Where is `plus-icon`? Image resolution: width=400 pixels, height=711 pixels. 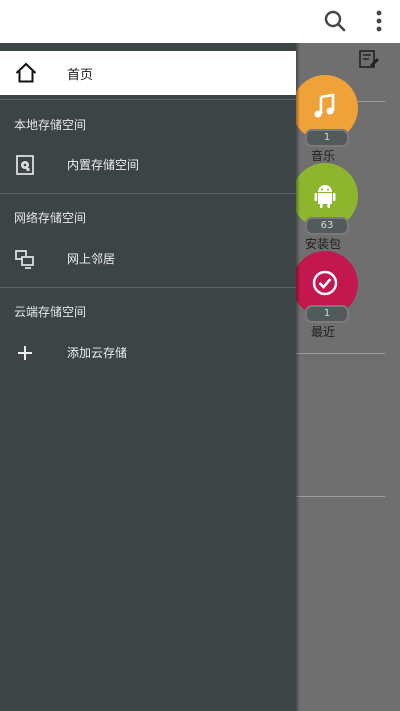 plus-icon is located at coordinates (25, 353).